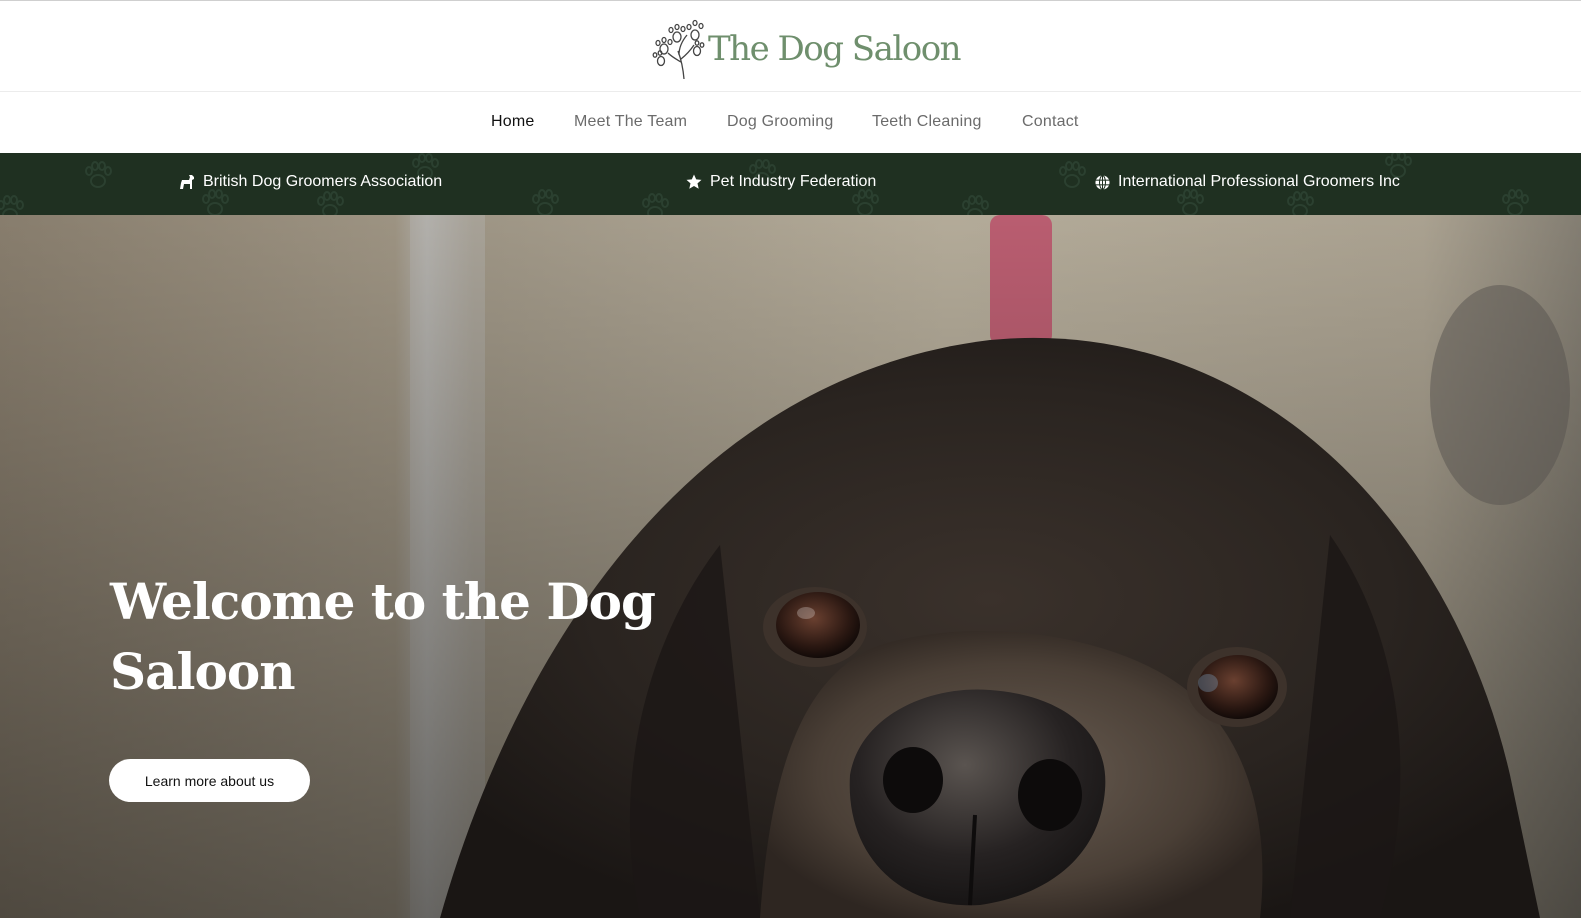 Image resolution: width=1581 pixels, height=918 pixels. Describe the element at coordinates (927, 122) in the screenshot. I see `nav-item-teeth-cleaning: Teeth Cleaning` at that location.